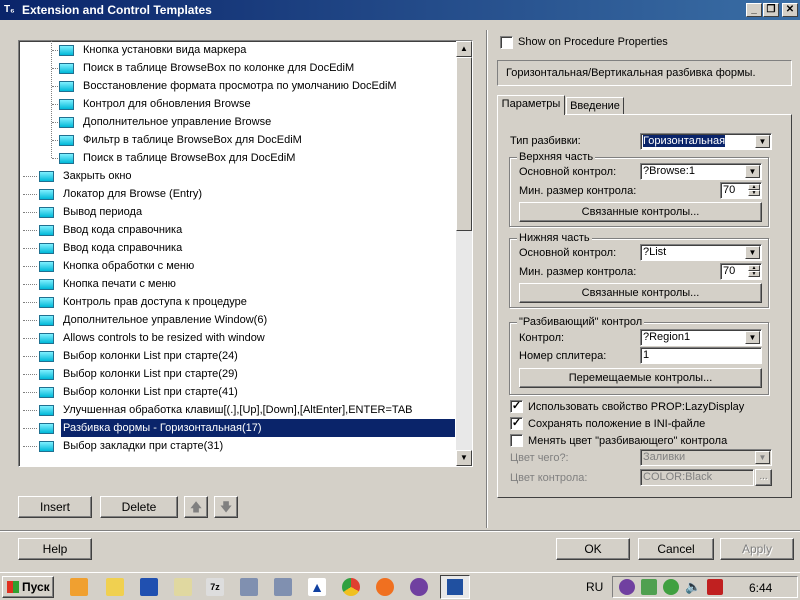 The width and height of the screenshot is (800, 600). I want to click on window-title: Extension and Control Templates, so click(117, 10).